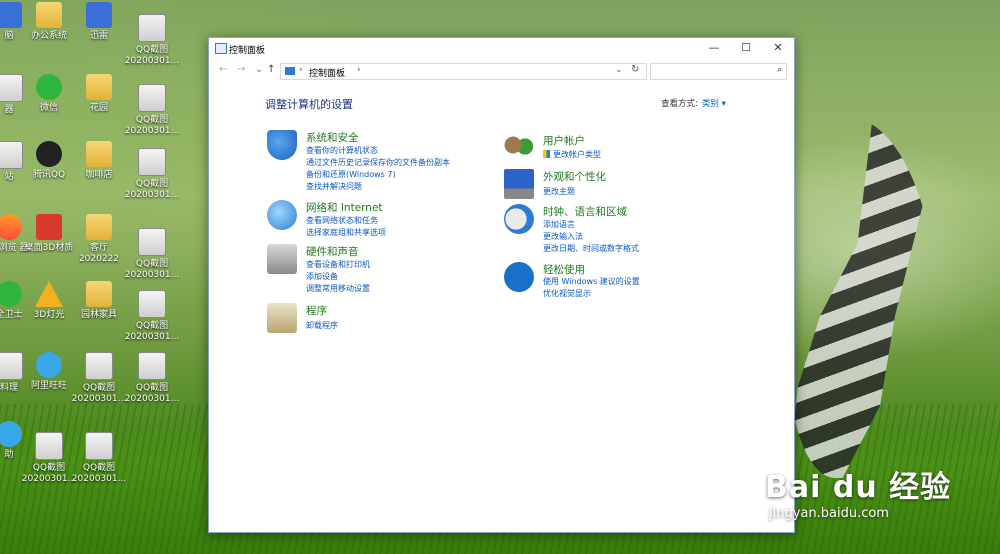  What do you see at coordinates (338, 264) in the screenshot?
I see `category-link: 查看设备和打印机` at bounding box center [338, 264].